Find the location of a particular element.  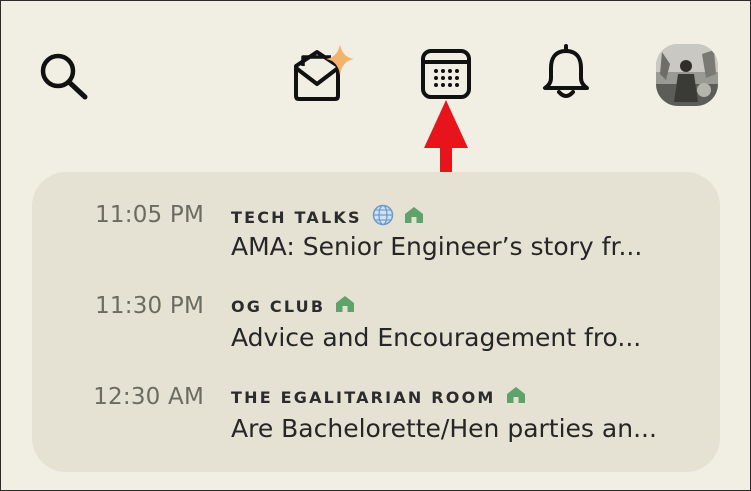

globe-icon is located at coordinates (383, 217).